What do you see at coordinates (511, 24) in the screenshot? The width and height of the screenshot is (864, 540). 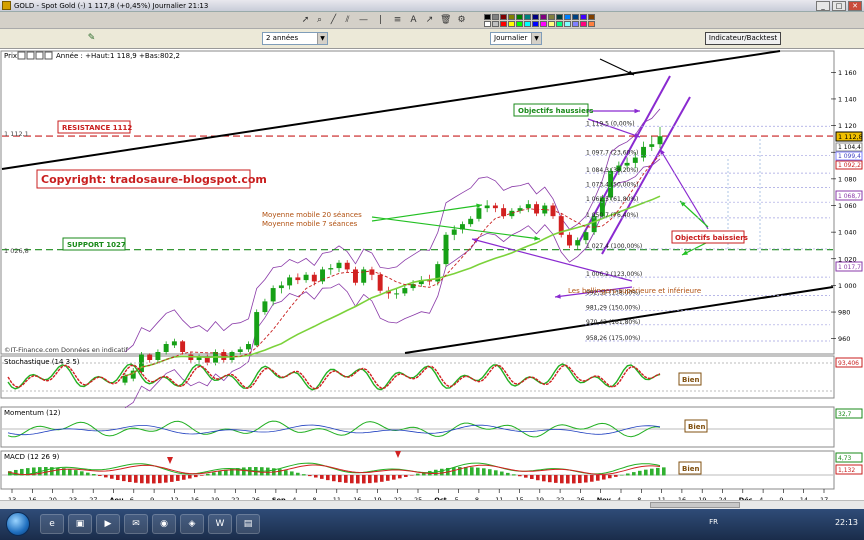 I see `swatch-yellow` at bounding box center [511, 24].